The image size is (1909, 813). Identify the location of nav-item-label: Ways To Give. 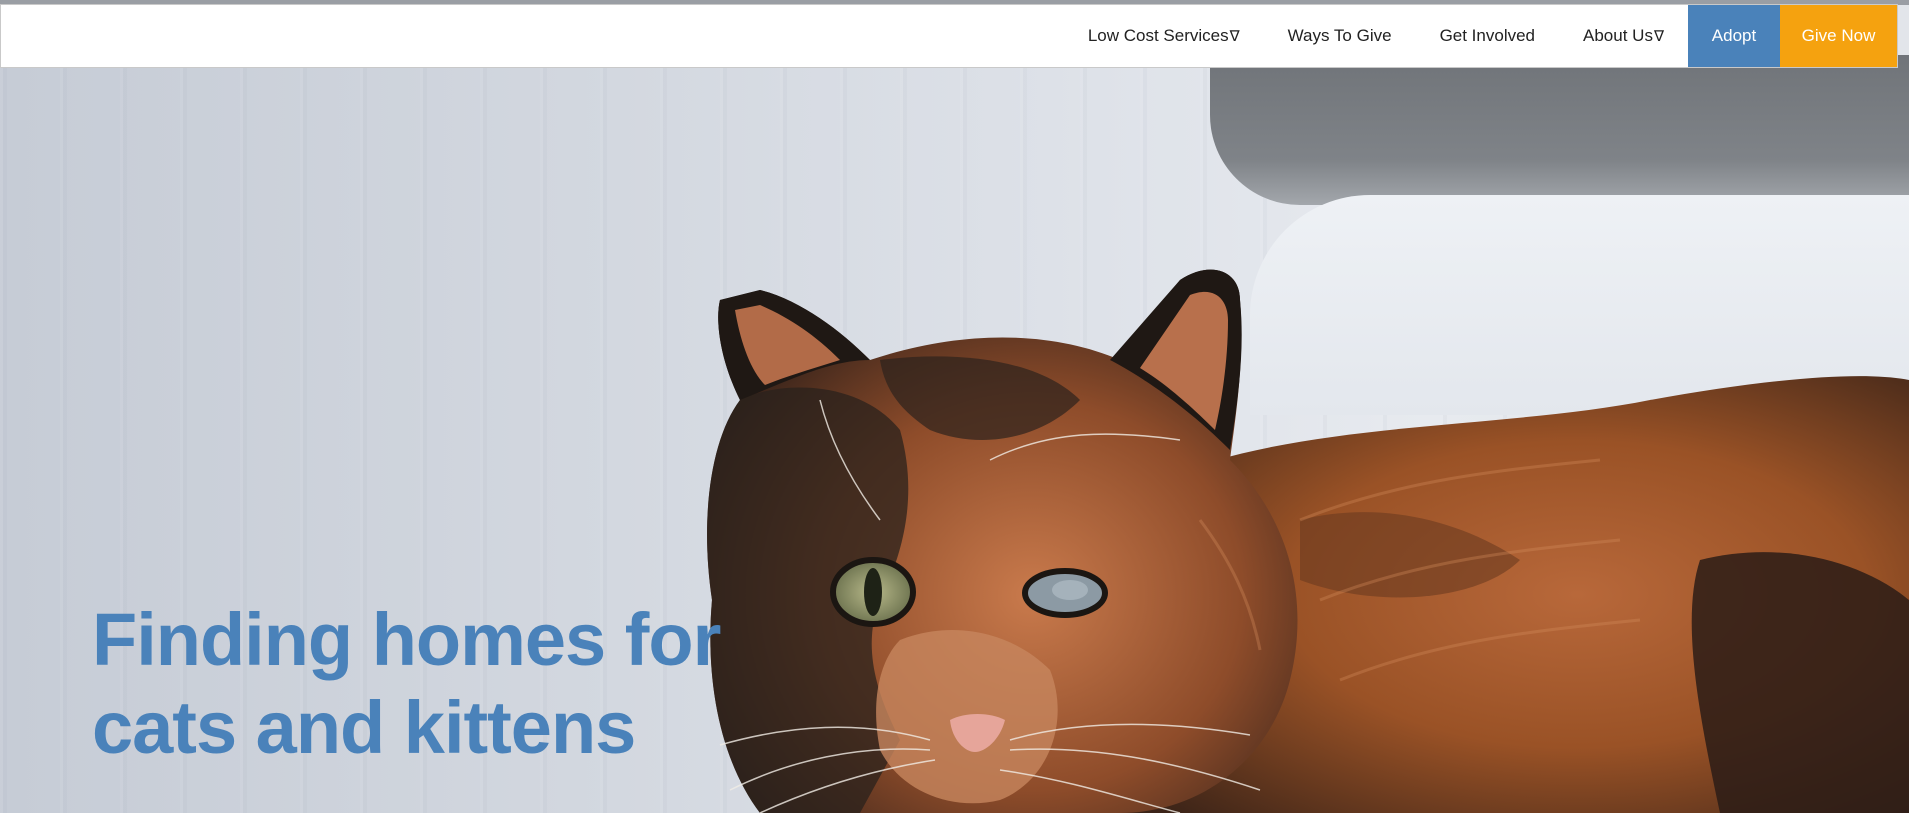
(1339, 35).